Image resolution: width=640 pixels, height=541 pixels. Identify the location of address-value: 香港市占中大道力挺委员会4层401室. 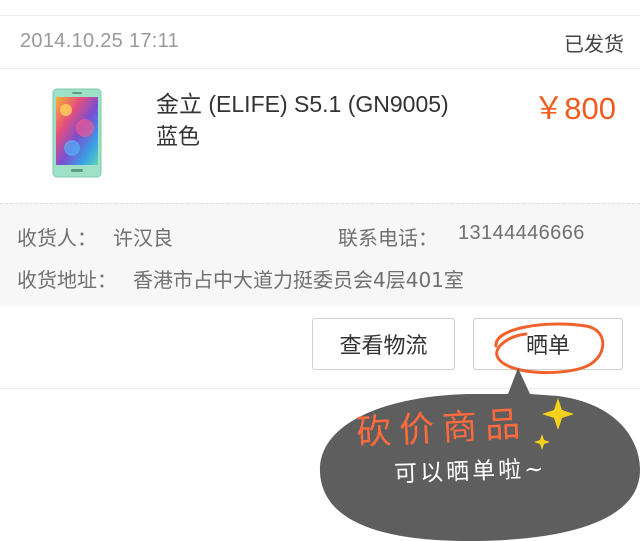
(298, 280).